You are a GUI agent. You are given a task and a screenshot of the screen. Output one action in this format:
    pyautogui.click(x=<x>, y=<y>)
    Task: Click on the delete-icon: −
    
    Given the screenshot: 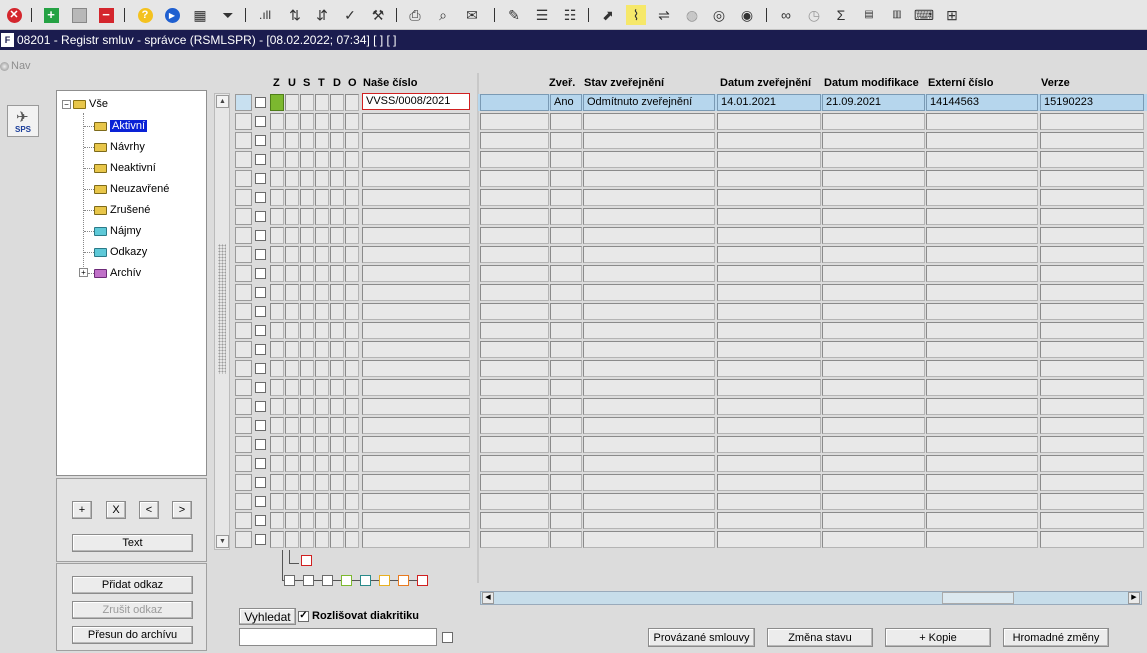 What is the action you would take?
    pyautogui.click(x=106, y=15)
    